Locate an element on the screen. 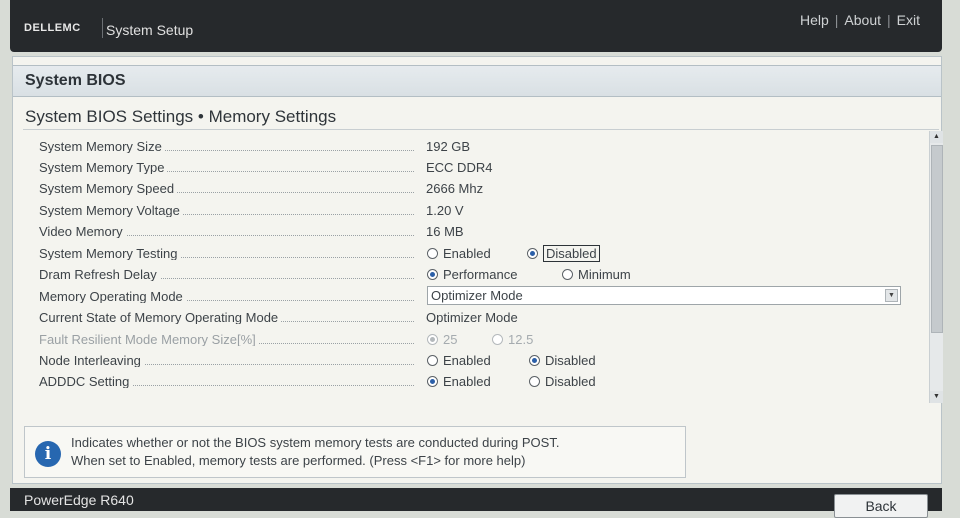 The width and height of the screenshot is (960, 518). panel-header: System BIOS is located at coordinates (477, 81).